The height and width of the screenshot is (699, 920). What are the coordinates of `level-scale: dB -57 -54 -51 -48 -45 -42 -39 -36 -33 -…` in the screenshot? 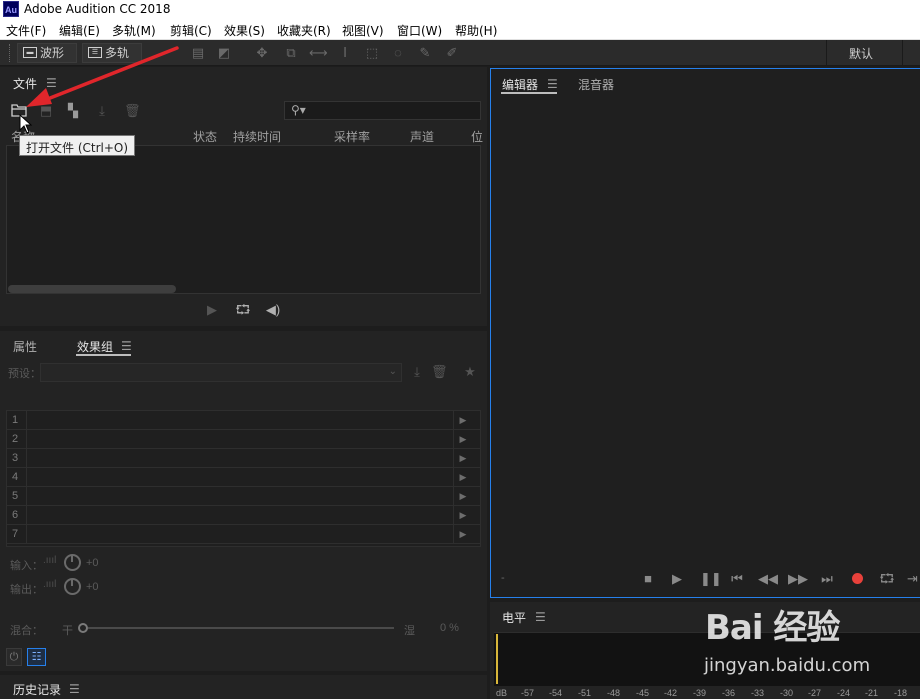 It's located at (707, 693).